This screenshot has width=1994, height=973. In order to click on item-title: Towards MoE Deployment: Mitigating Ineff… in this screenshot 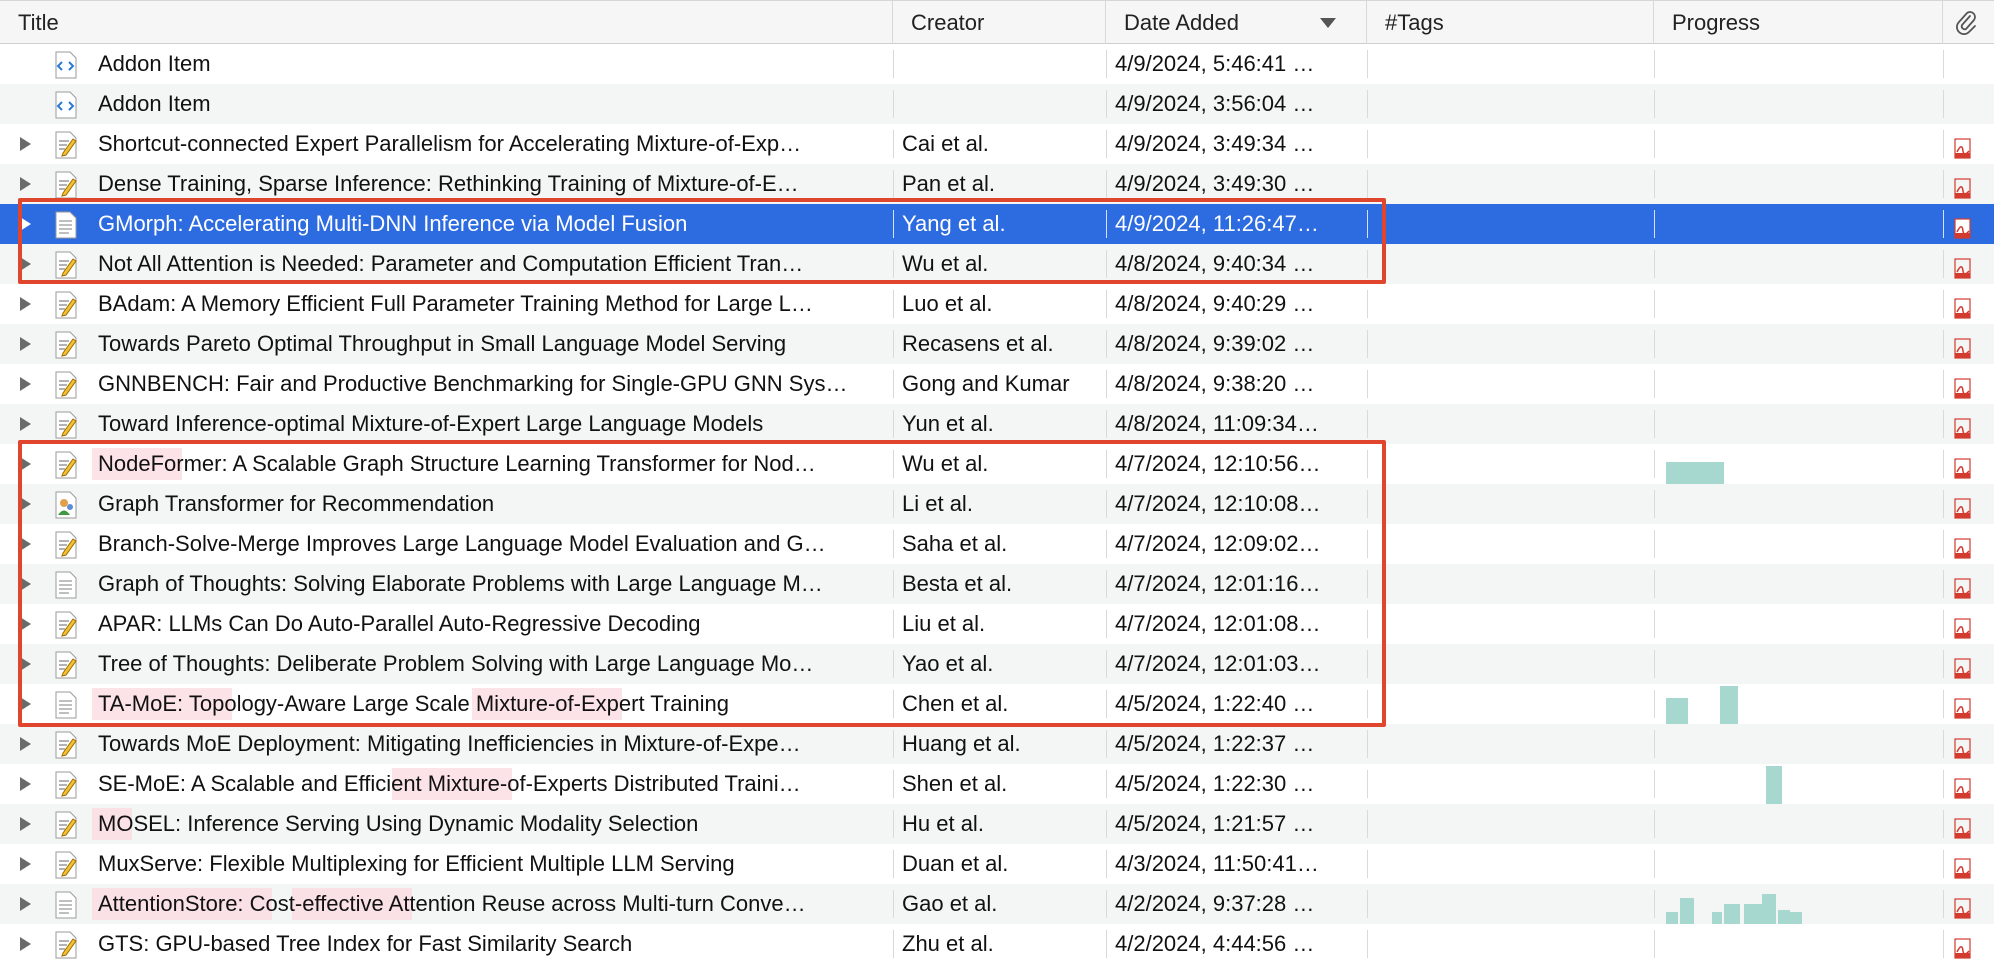, I will do `click(449, 743)`.